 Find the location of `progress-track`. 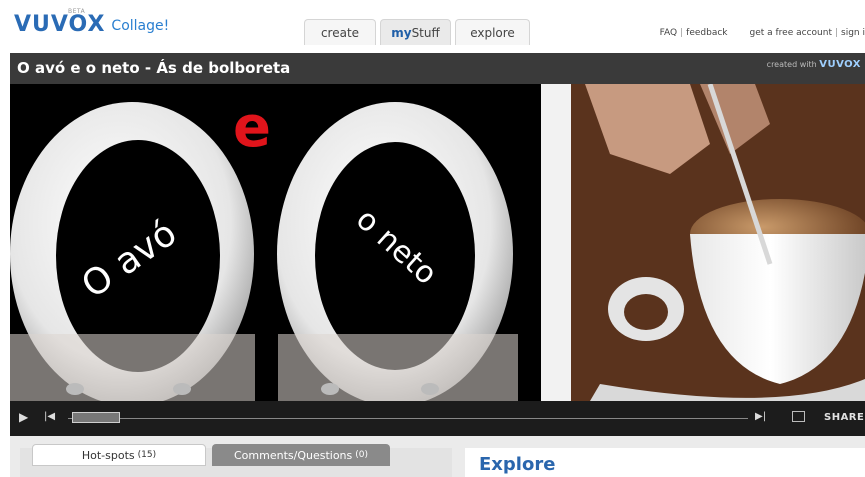

progress-track is located at coordinates (408, 418).